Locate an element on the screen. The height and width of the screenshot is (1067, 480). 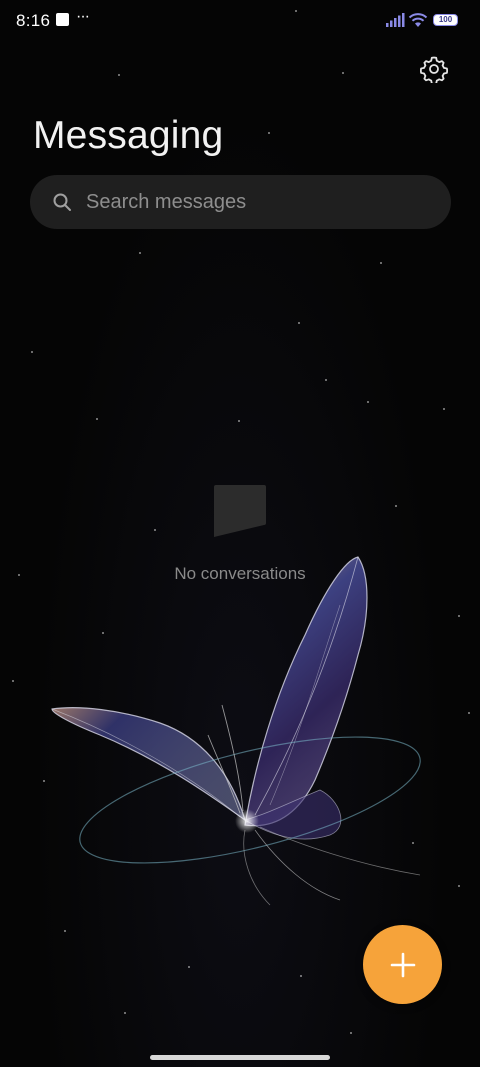
search-bar is located at coordinates (240, 202).